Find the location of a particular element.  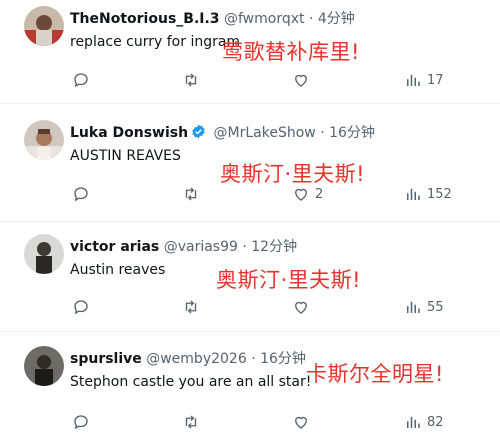

user-handle: @wemby2026 is located at coordinates (196, 359).